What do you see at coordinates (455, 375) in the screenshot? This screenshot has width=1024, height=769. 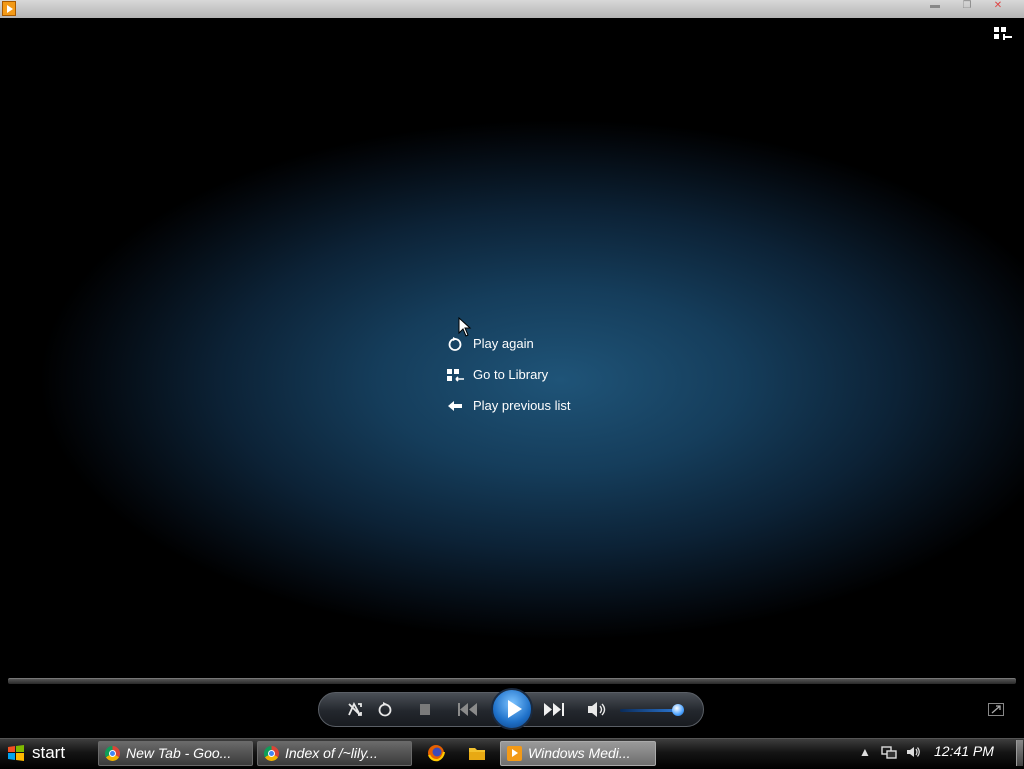 I see `library-icon` at bounding box center [455, 375].